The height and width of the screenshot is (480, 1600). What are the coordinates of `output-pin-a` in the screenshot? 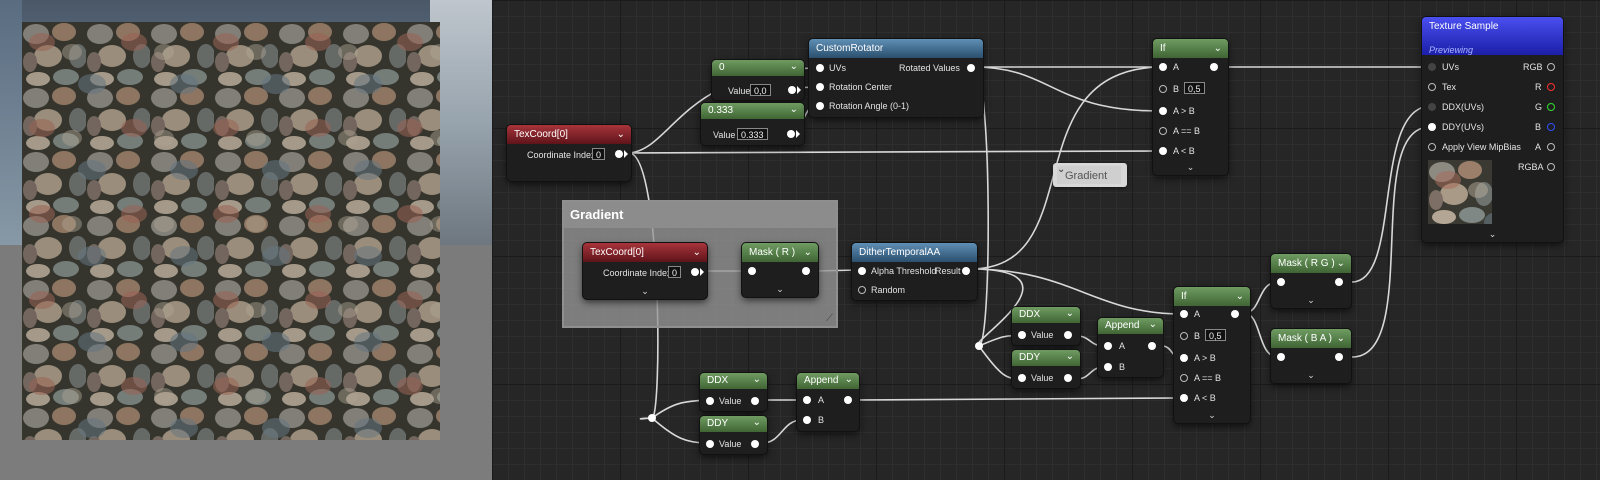 It's located at (1551, 147).